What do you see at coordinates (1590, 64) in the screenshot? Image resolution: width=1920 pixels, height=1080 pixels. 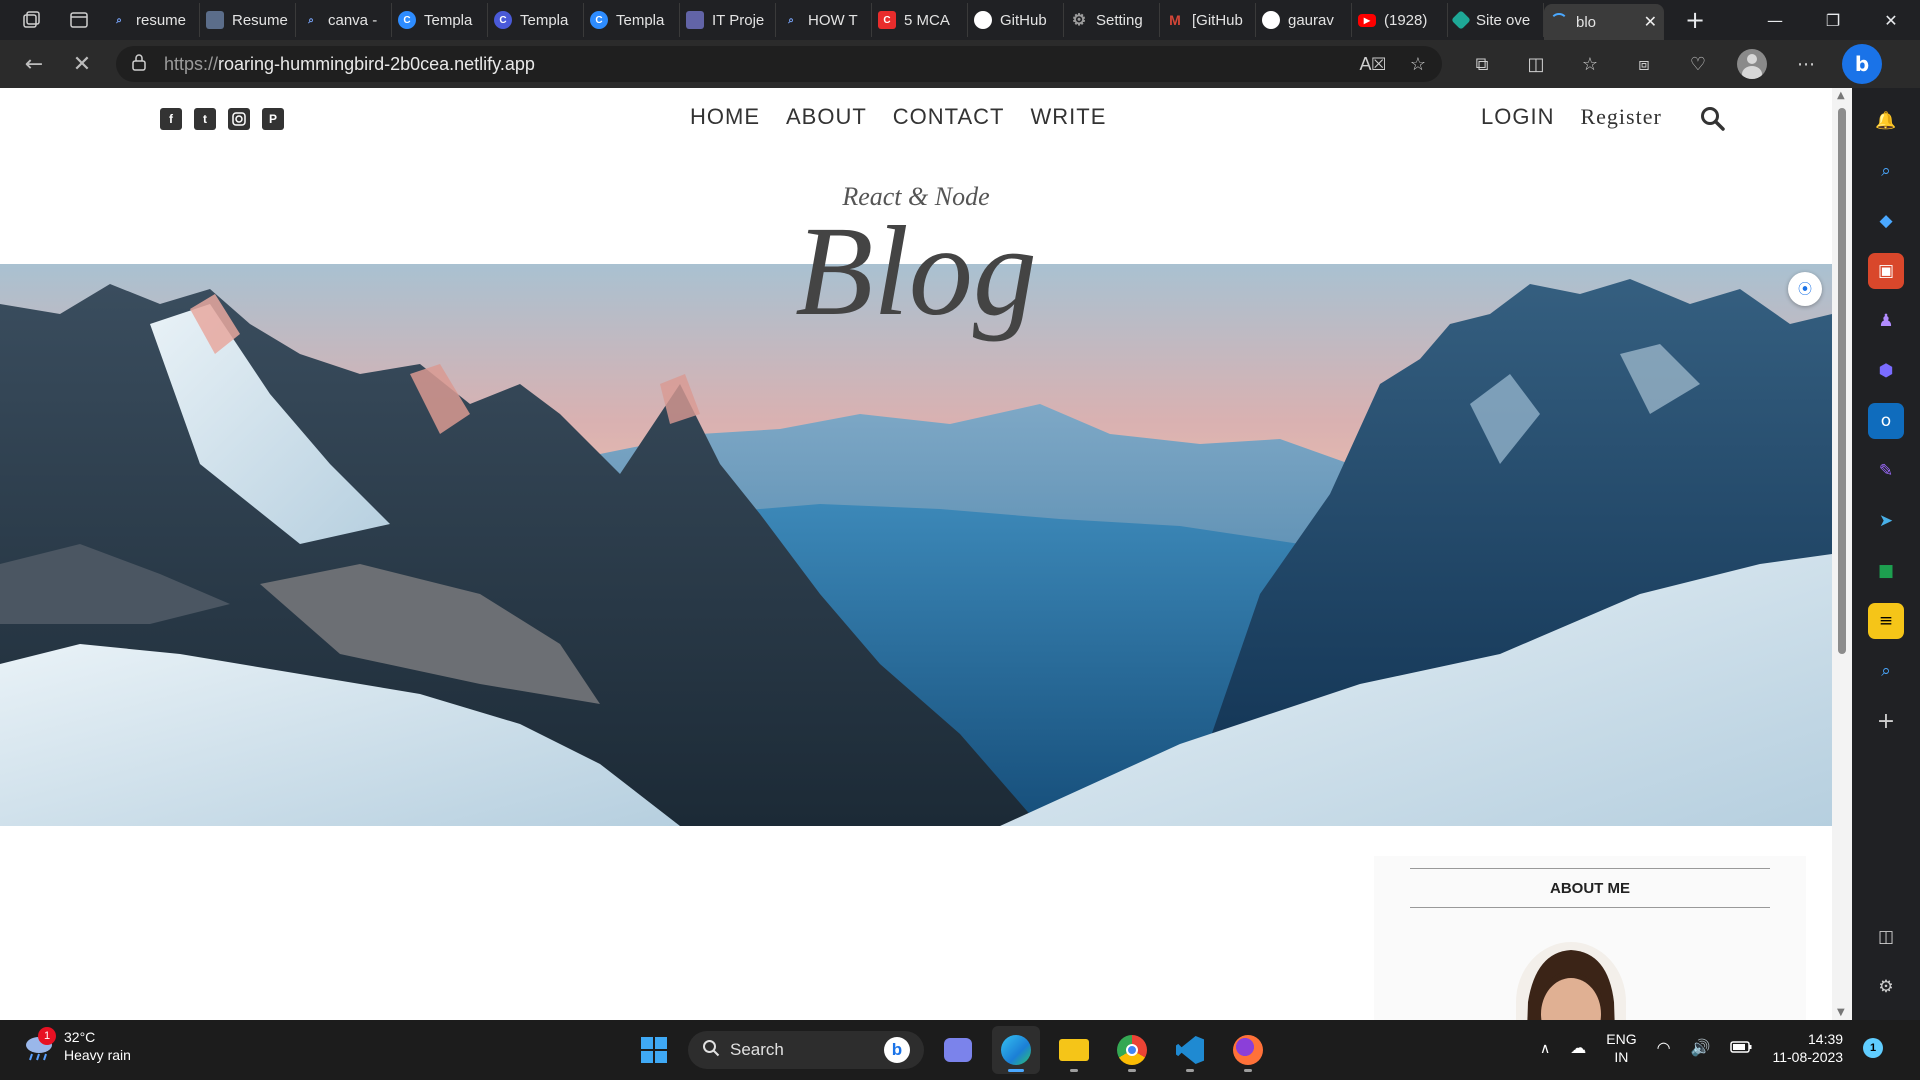 I see `favorites-icon: ☆` at bounding box center [1590, 64].